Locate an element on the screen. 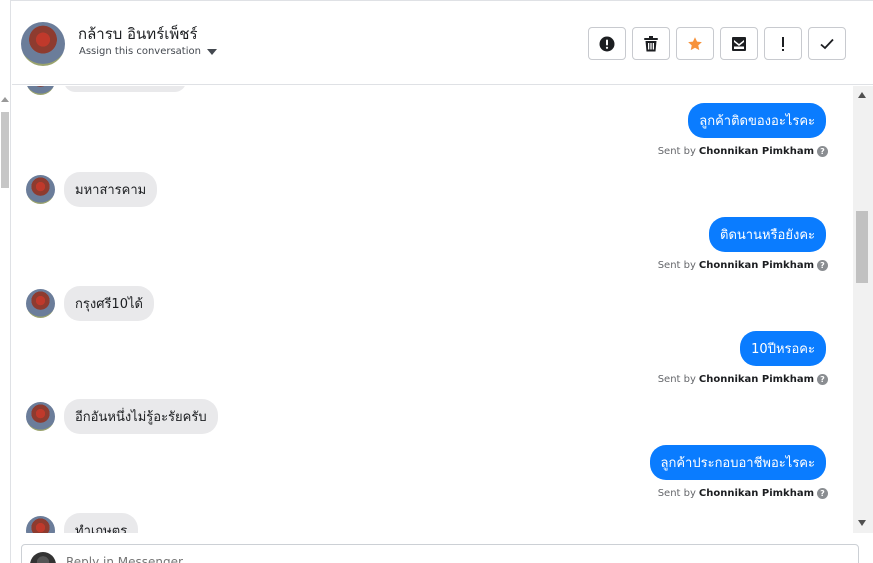  incoming-bubble: ทำเกษตร is located at coordinates (101, 523).